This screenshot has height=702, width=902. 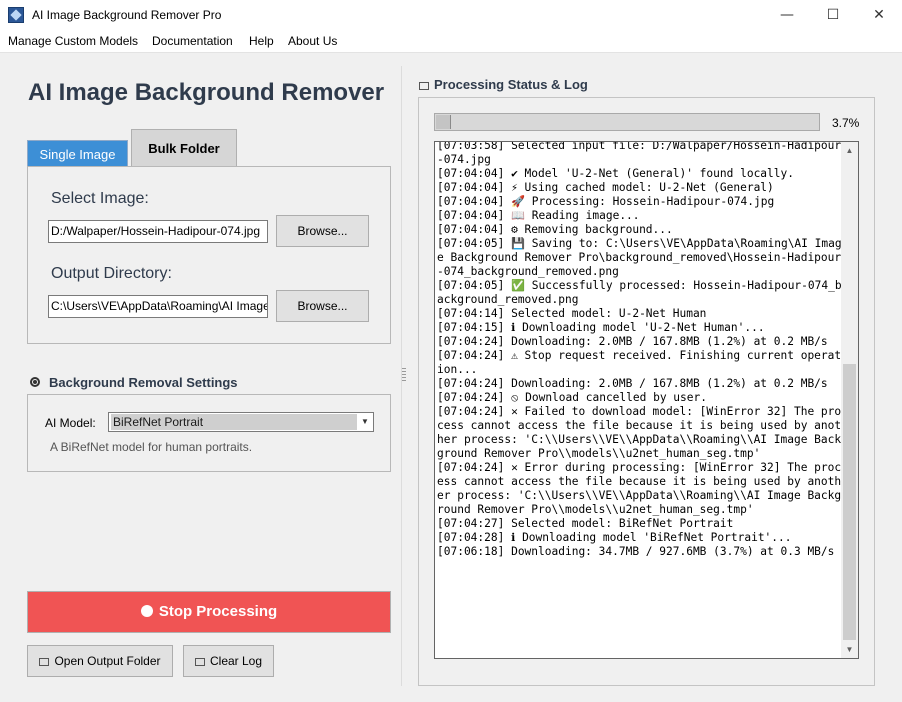 What do you see at coordinates (184, 148) in the screenshot?
I see `tab-bulk-folder: Bulk Folder` at bounding box center [184, 148].